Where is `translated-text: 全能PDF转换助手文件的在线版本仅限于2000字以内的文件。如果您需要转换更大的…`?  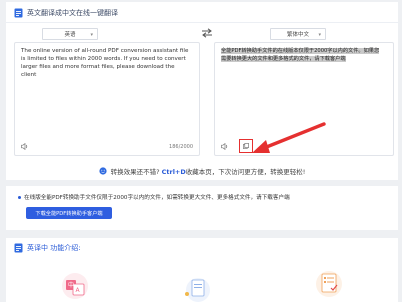 translated-text: 全能PDF转换助手文件的在线版本仅限于2000字以内的文件。如果您需要转换更大的… is located at coordinates (301, 55).